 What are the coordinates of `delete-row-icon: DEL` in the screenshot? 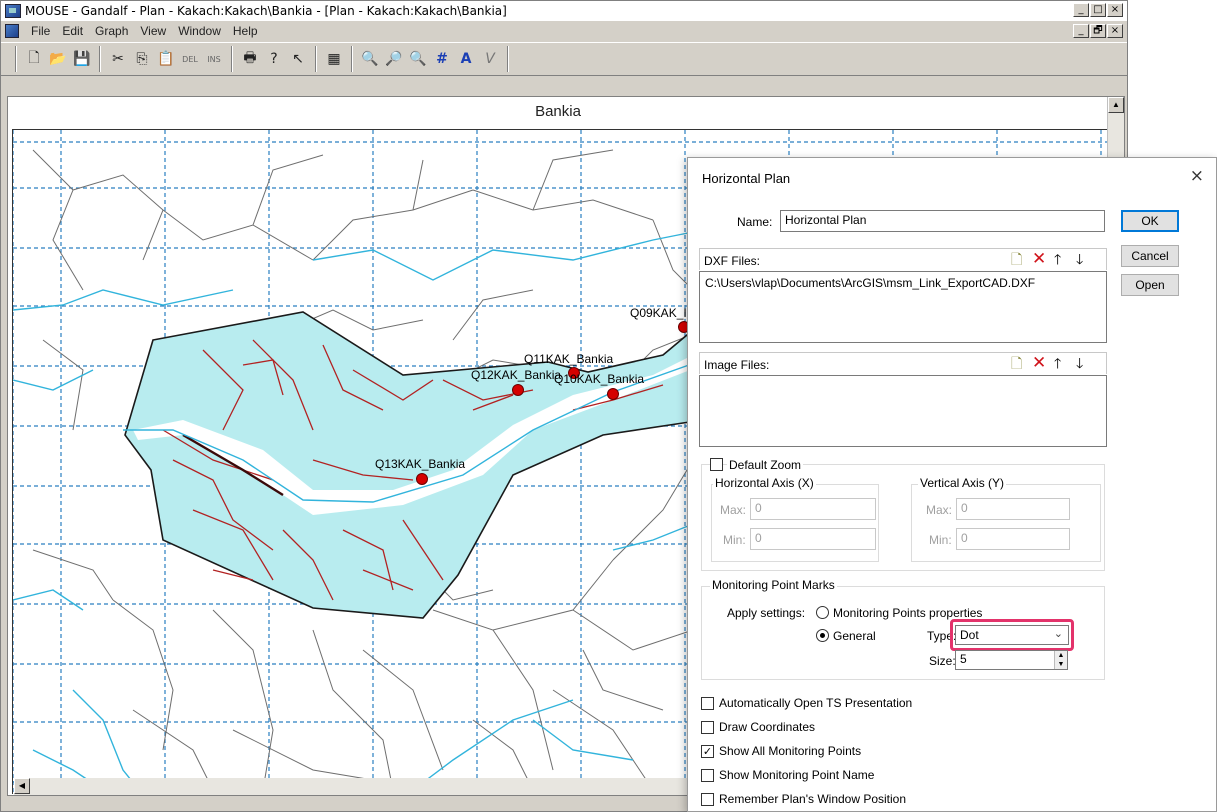 It's located at (190, 59).